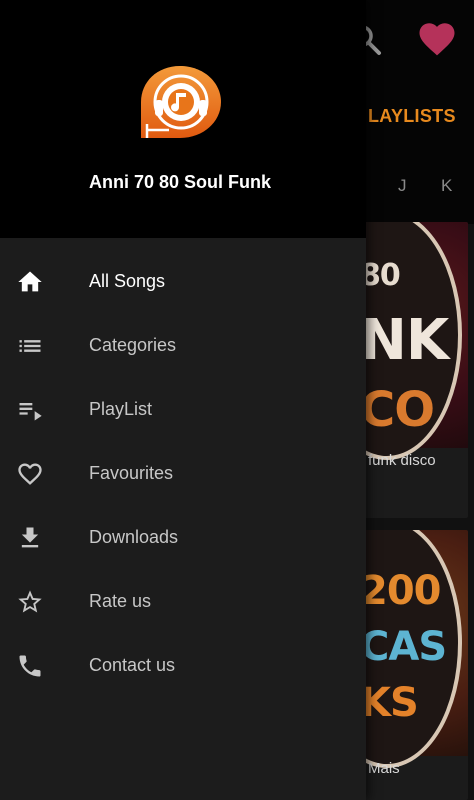  Describe the element at coordinates (397, 410) in the screenshot. I see `cover-art-text: CO` at that location.